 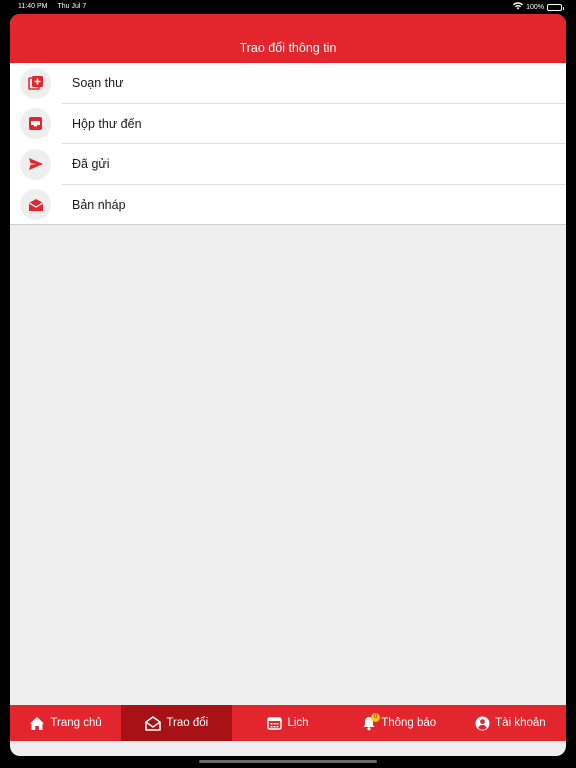 I want to click on battery-icon, so click(x=555, y=7).